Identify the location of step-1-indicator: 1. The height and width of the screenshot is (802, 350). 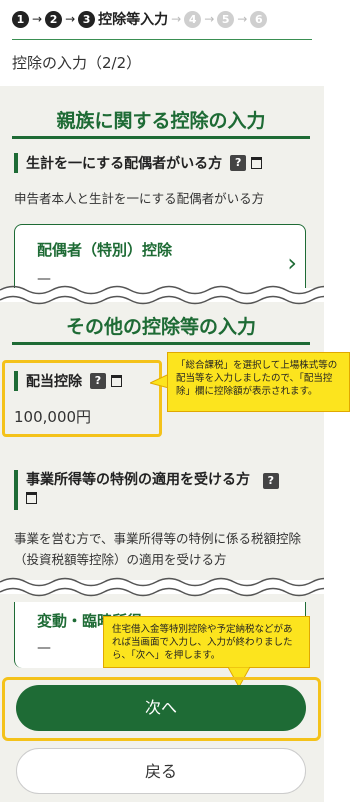
(20, 19).